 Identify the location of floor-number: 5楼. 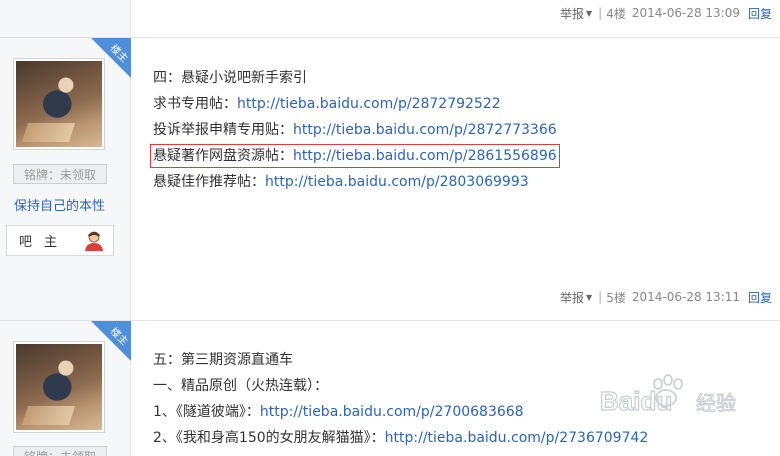
(616, 297).